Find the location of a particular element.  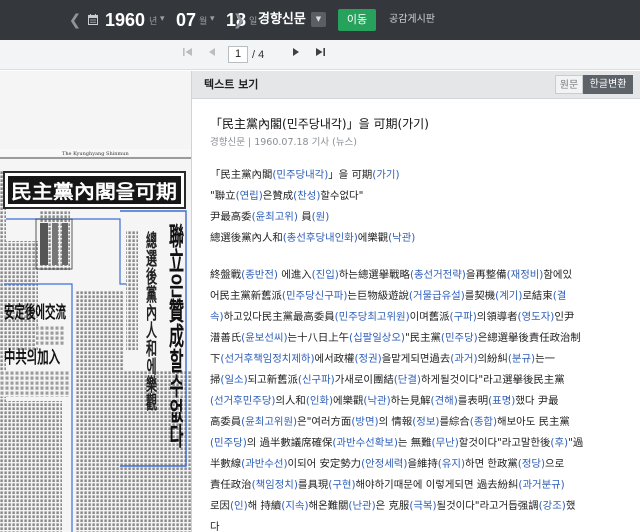

body-line: 다 is located at coordinates (215, 526).